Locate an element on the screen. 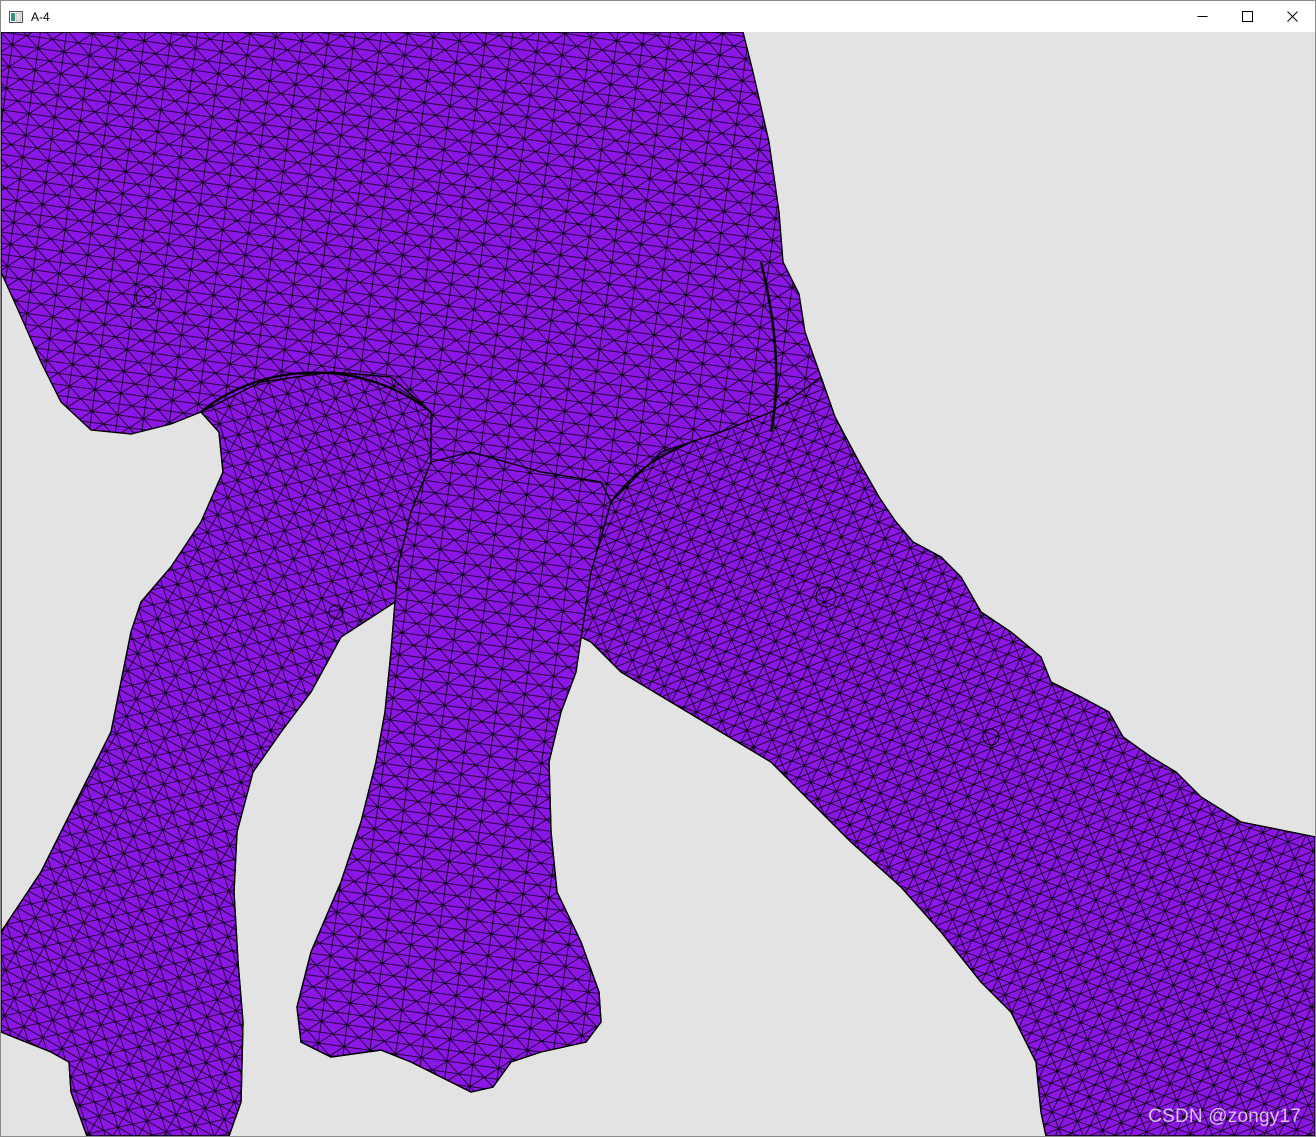 This screenshot has height=1137, width=1316. close-icon is located at coordinates (1292, 16).